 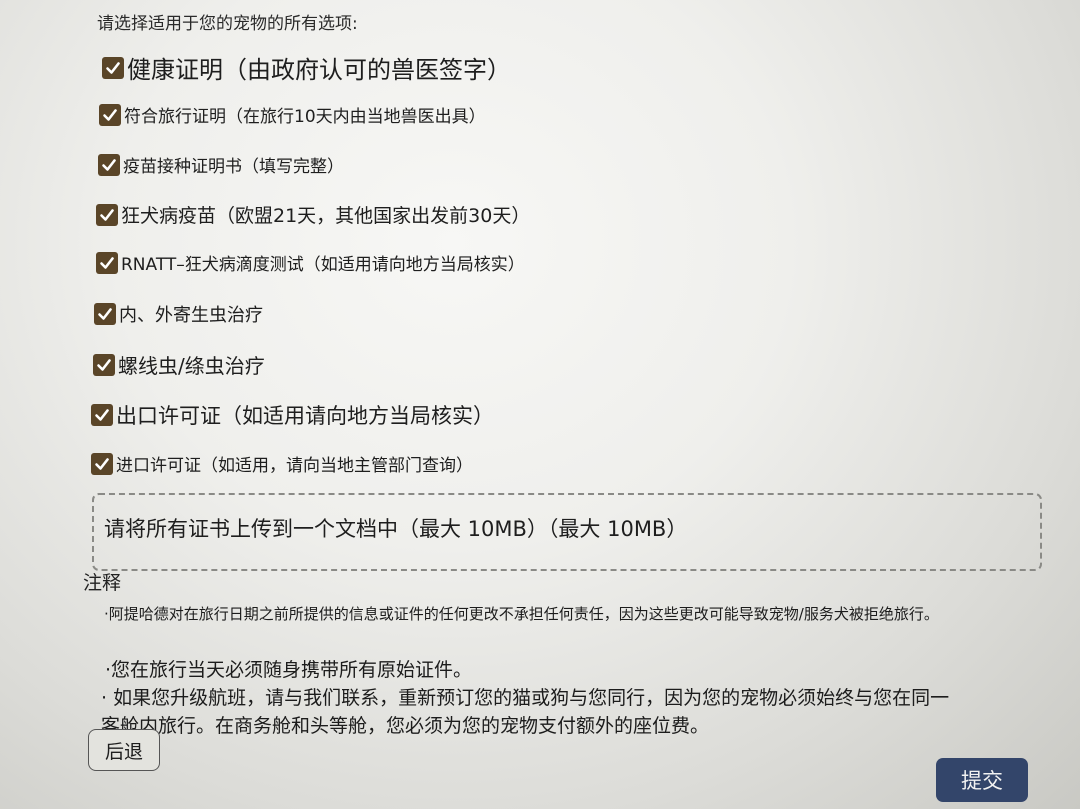 I want to click on checkbox-health-certificate: 健康证明（由政府认可的兽医签字）, so click(x=306, y=67).